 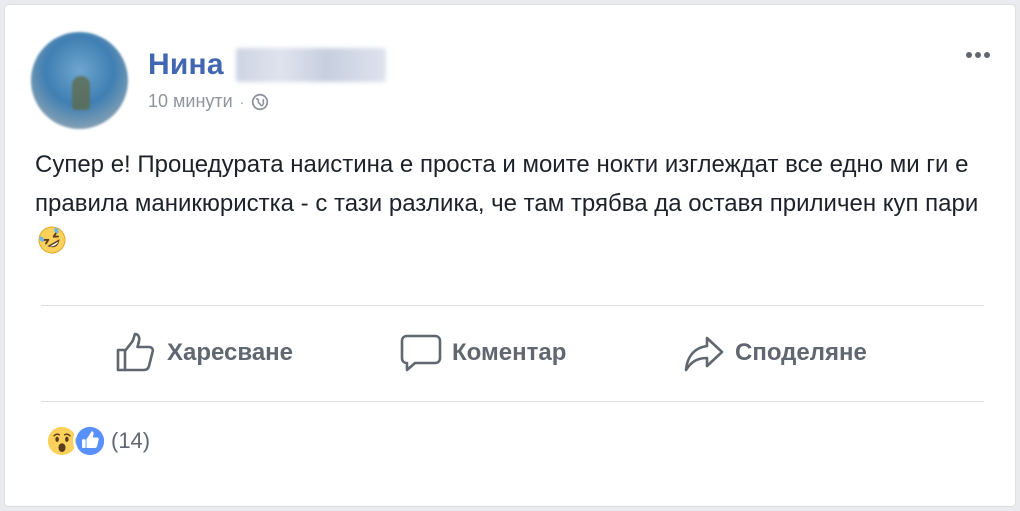 What do you see at coordinates (704, 354) in the screenshot?
I see `share-arrow-icon` at bounding box center [704, 354].